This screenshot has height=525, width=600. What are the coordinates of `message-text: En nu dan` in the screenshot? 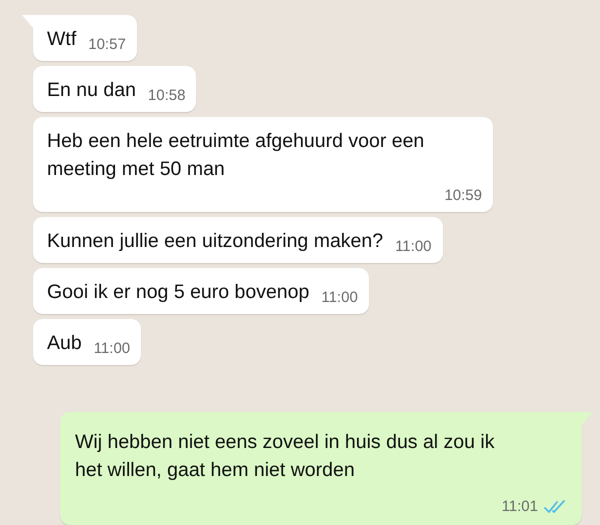 It's located at (91, 90).